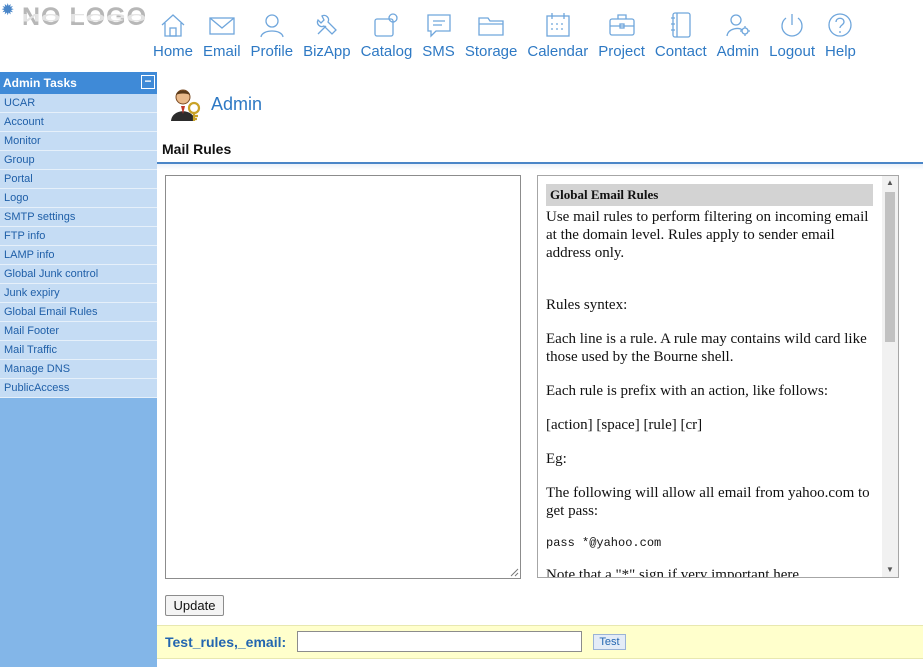  What do you see at coordinates (186, 105) in the screenshot?
I see `admin-user-icon` at bounding box center [186, 105].